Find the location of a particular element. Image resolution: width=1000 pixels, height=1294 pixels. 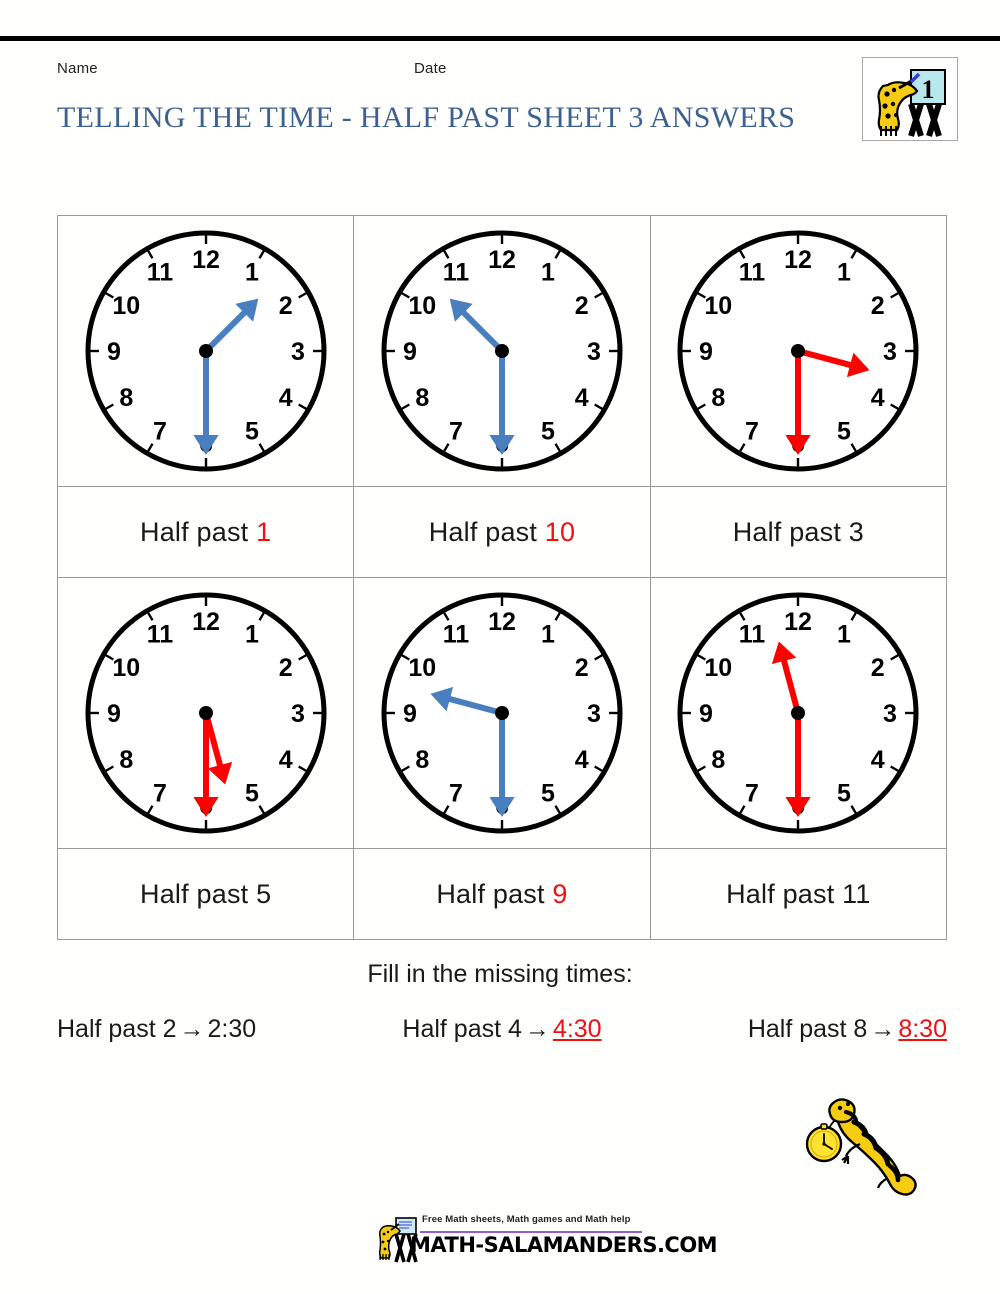

label-cell-5: Half past 9 is located at coordinates (502, 894).